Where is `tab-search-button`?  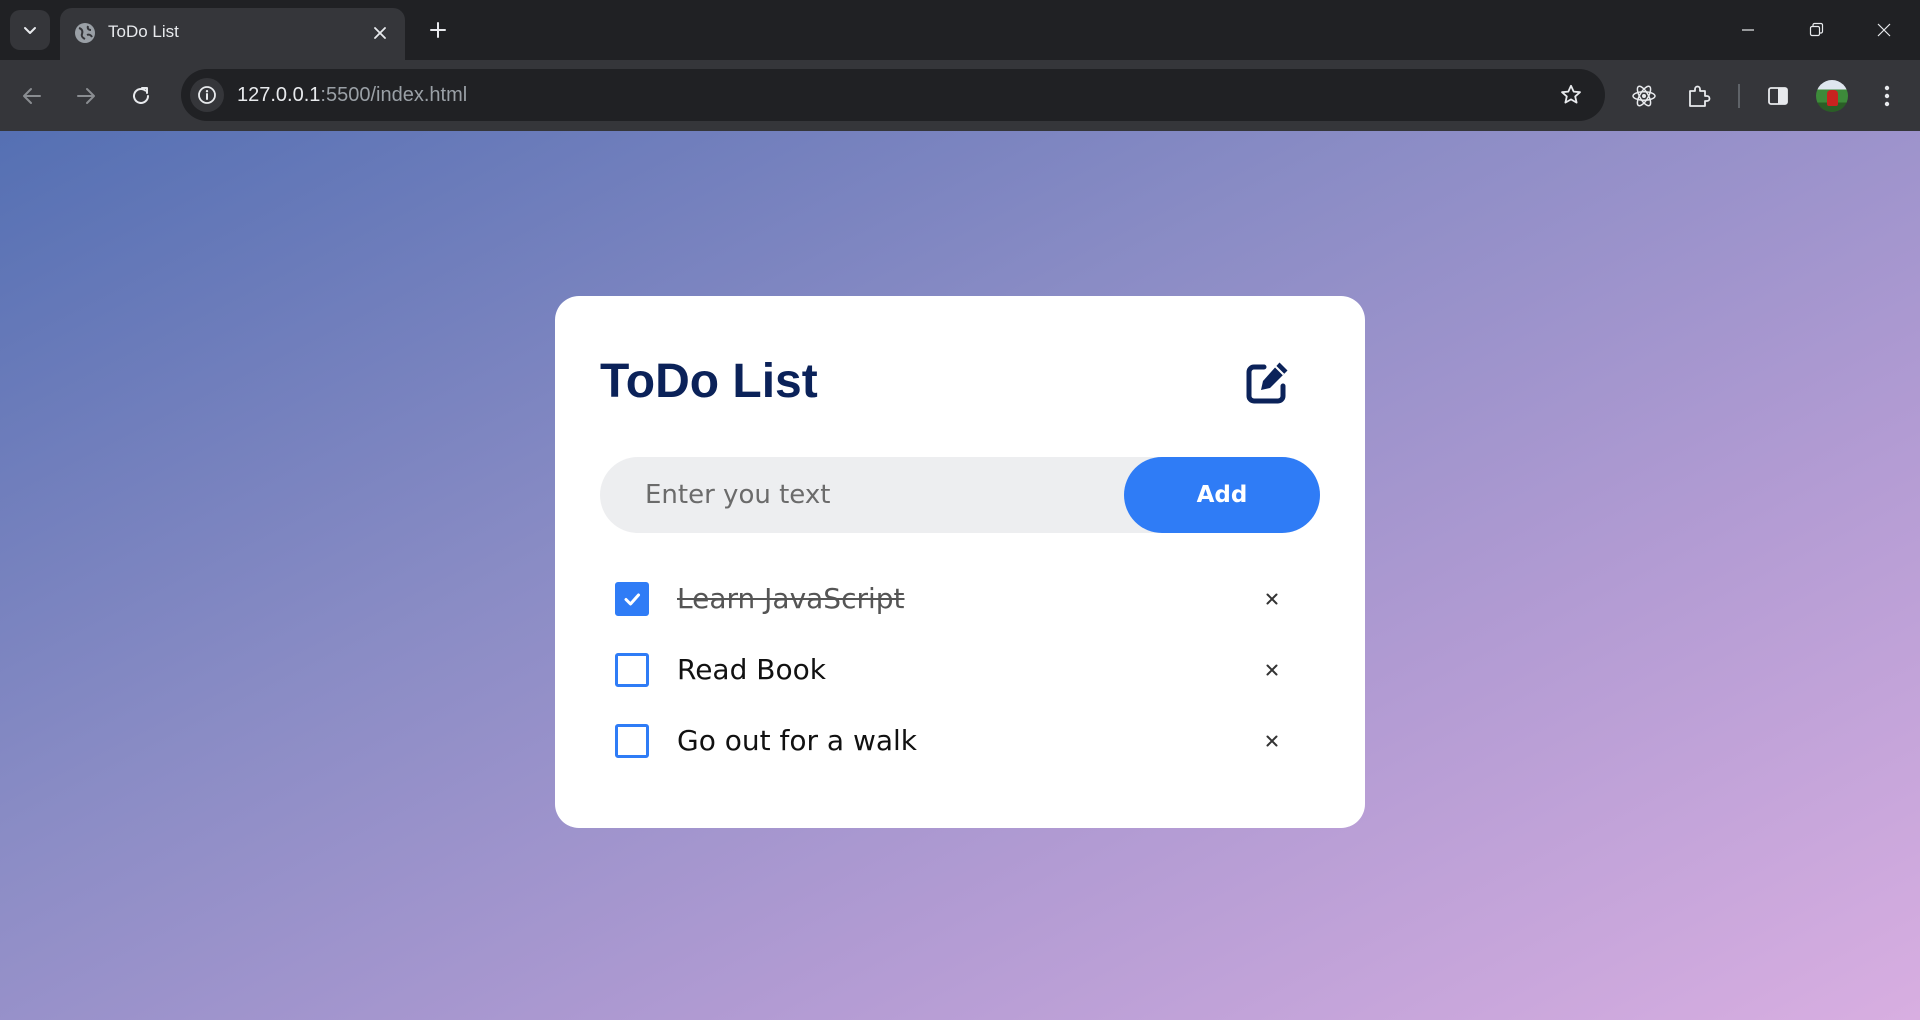 tab-search-button is located at coordinates (30, 30).